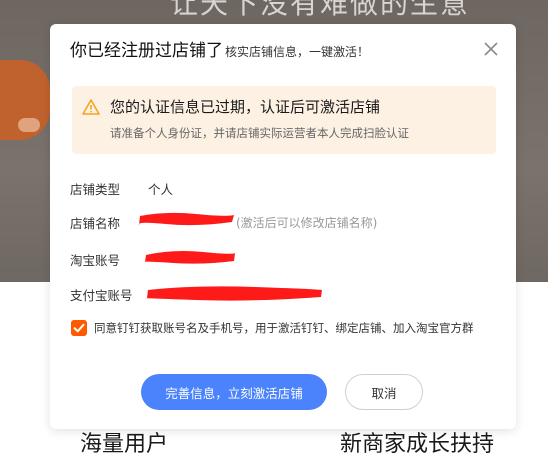 This screenshot has width=548, height=458. What do you see at coordinates (384, 392) in the screenshot?
I see `cancel-button: 取消` at bounding box center [384, 392].